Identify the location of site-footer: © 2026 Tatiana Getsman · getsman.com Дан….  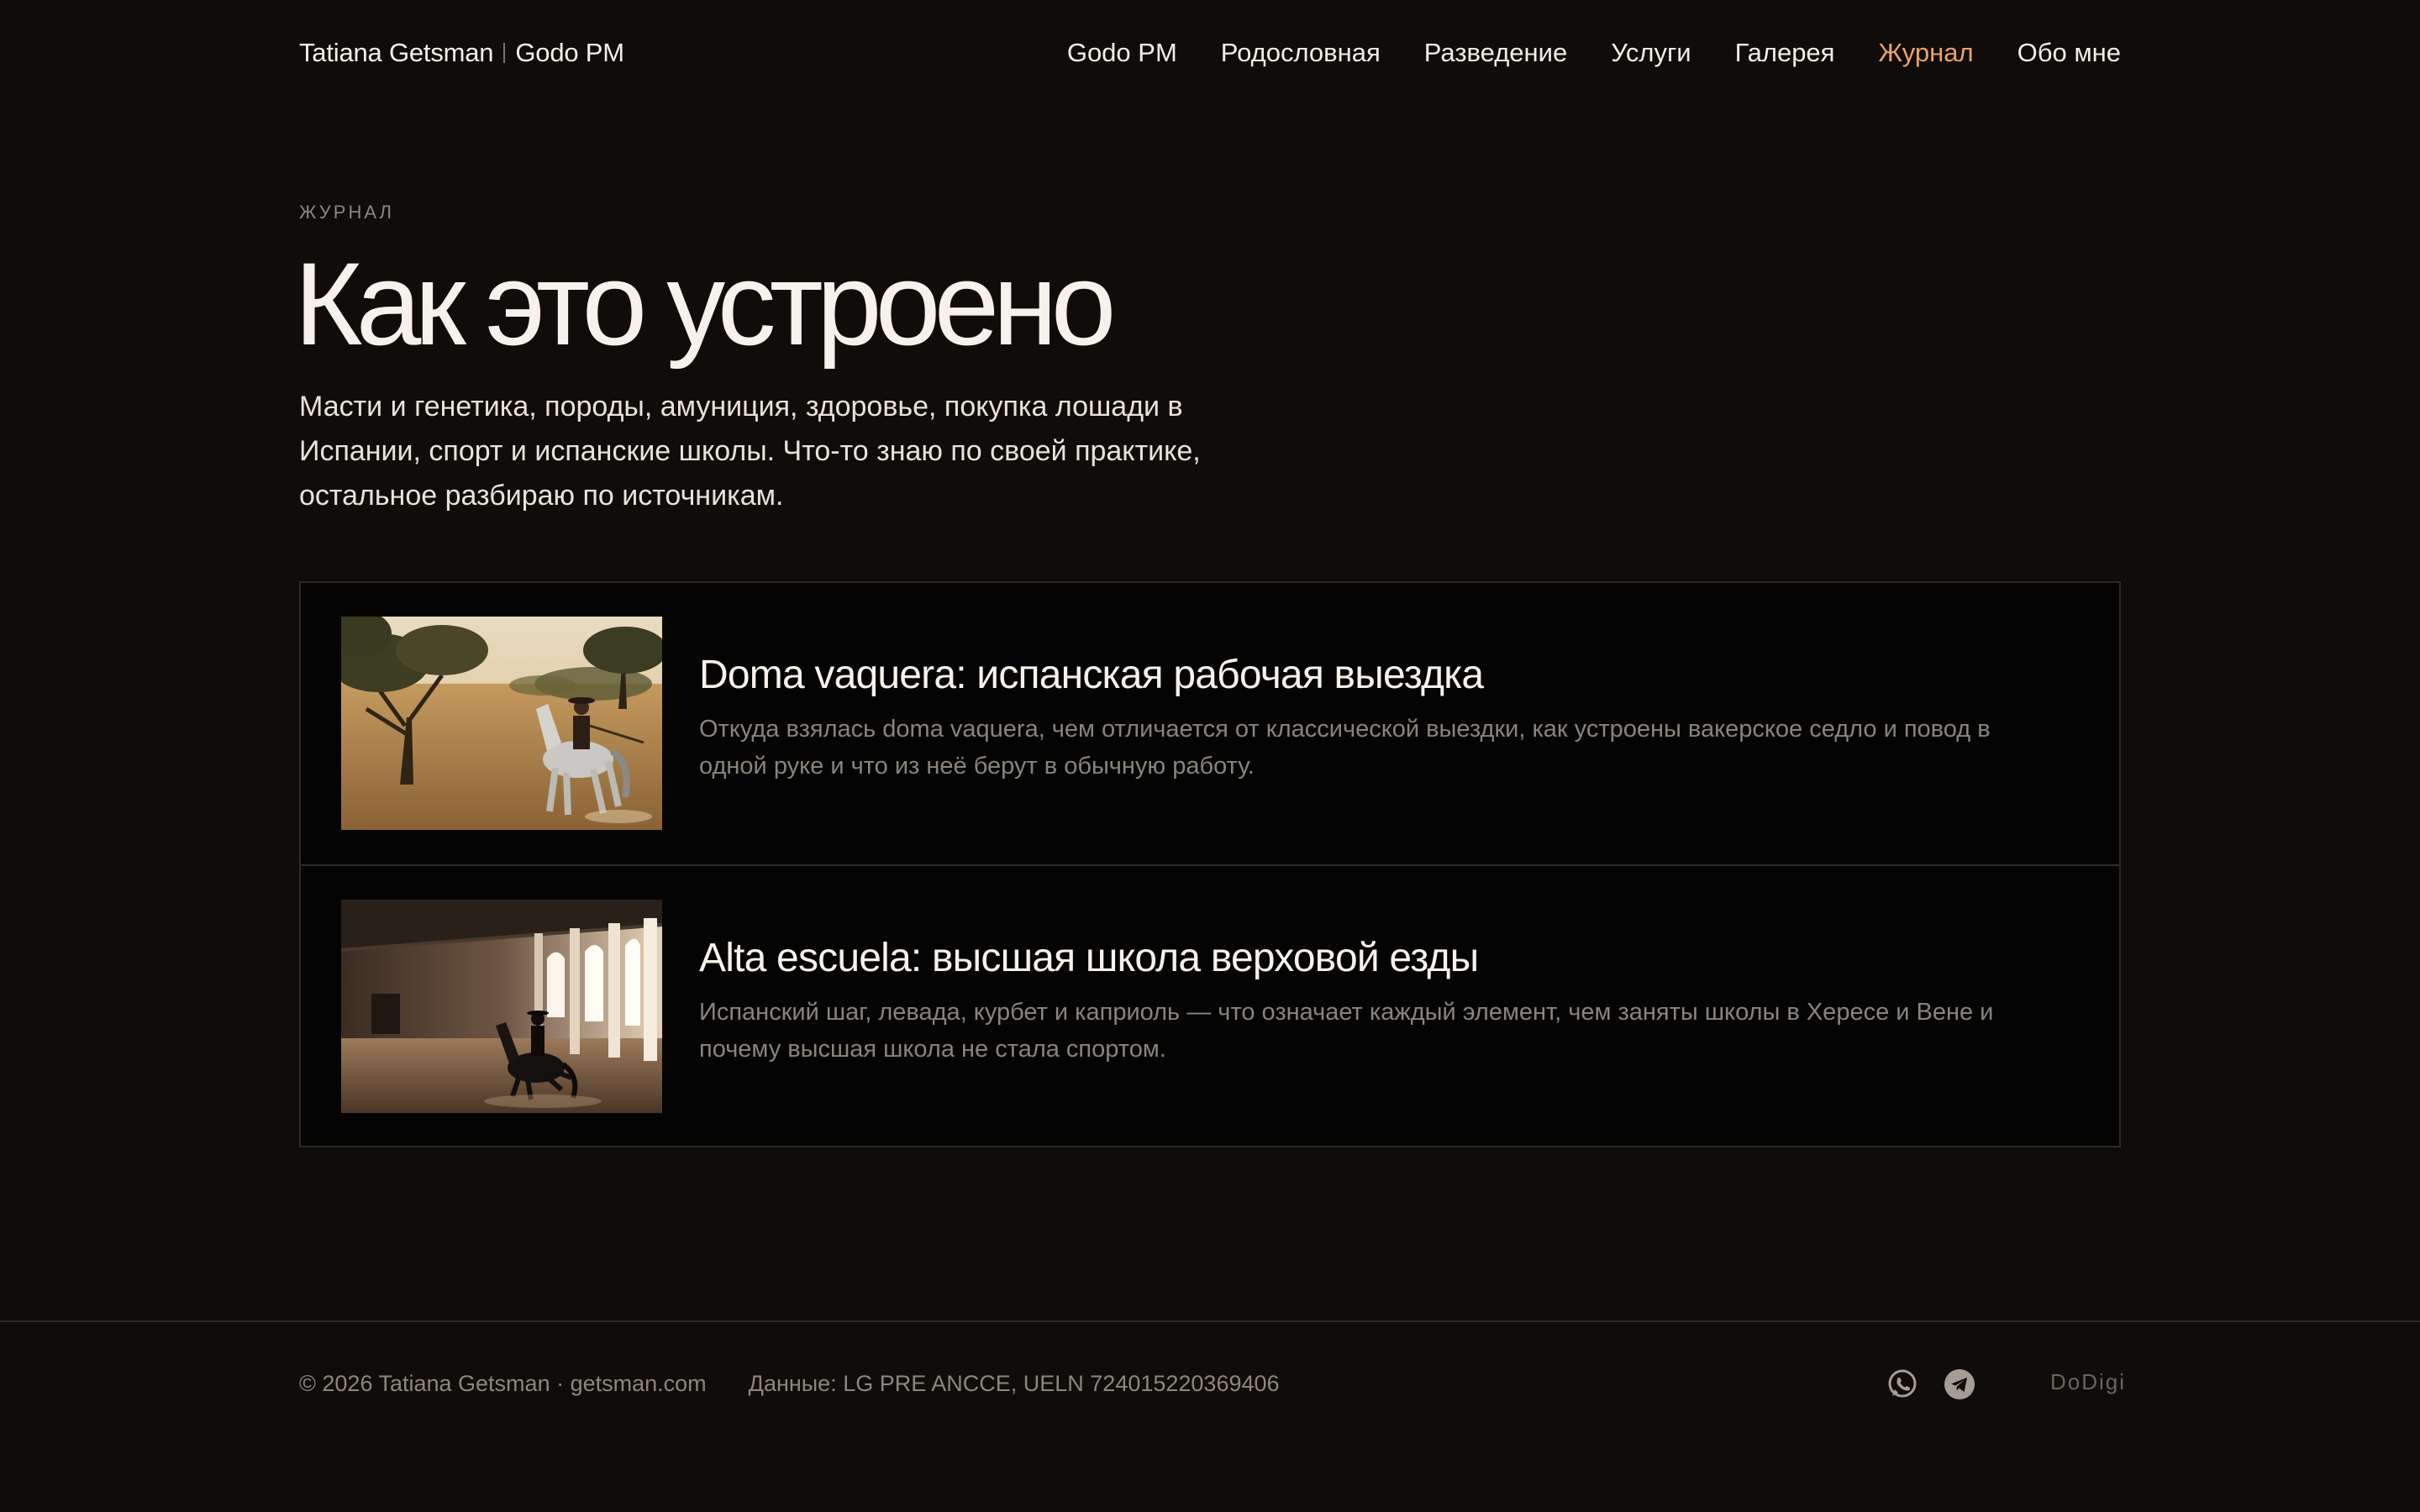
(1210, 1416).